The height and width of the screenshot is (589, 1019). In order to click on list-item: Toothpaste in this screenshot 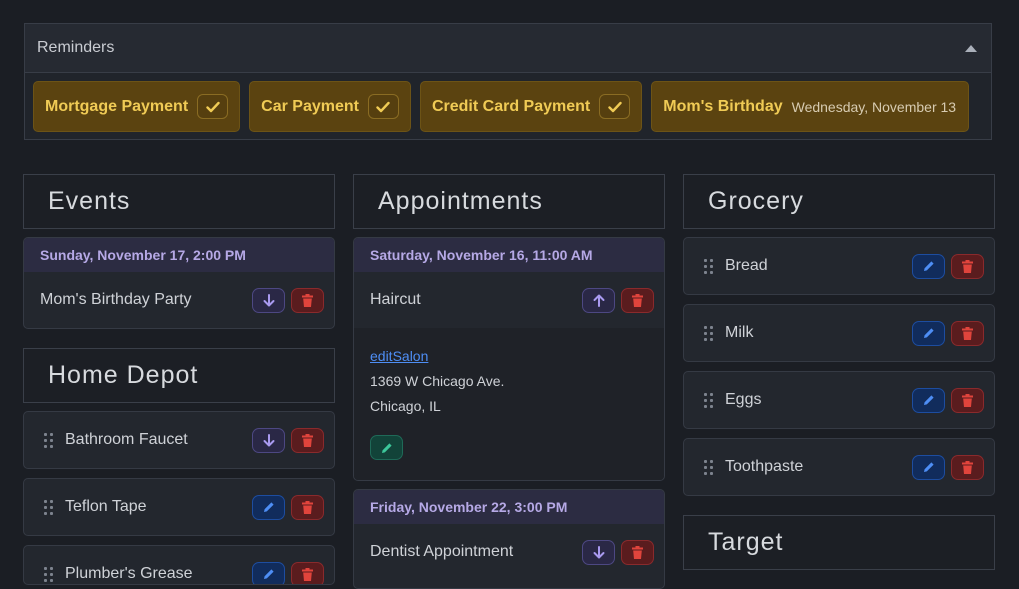, I will do `click(839, 467)`.